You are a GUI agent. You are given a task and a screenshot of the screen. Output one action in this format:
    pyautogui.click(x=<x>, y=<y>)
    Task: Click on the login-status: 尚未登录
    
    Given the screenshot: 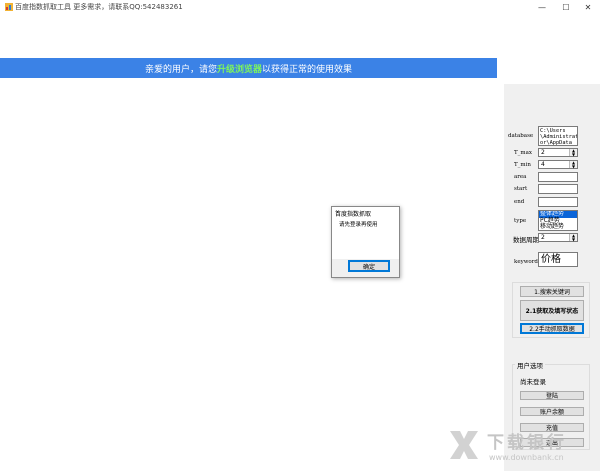 What is the action you would take?
    pyautogui.click(x=533, y=382)
    